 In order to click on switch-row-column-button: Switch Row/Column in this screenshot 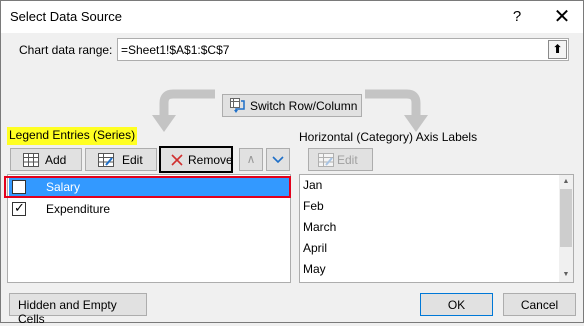, I will do `click(292, 105)`.